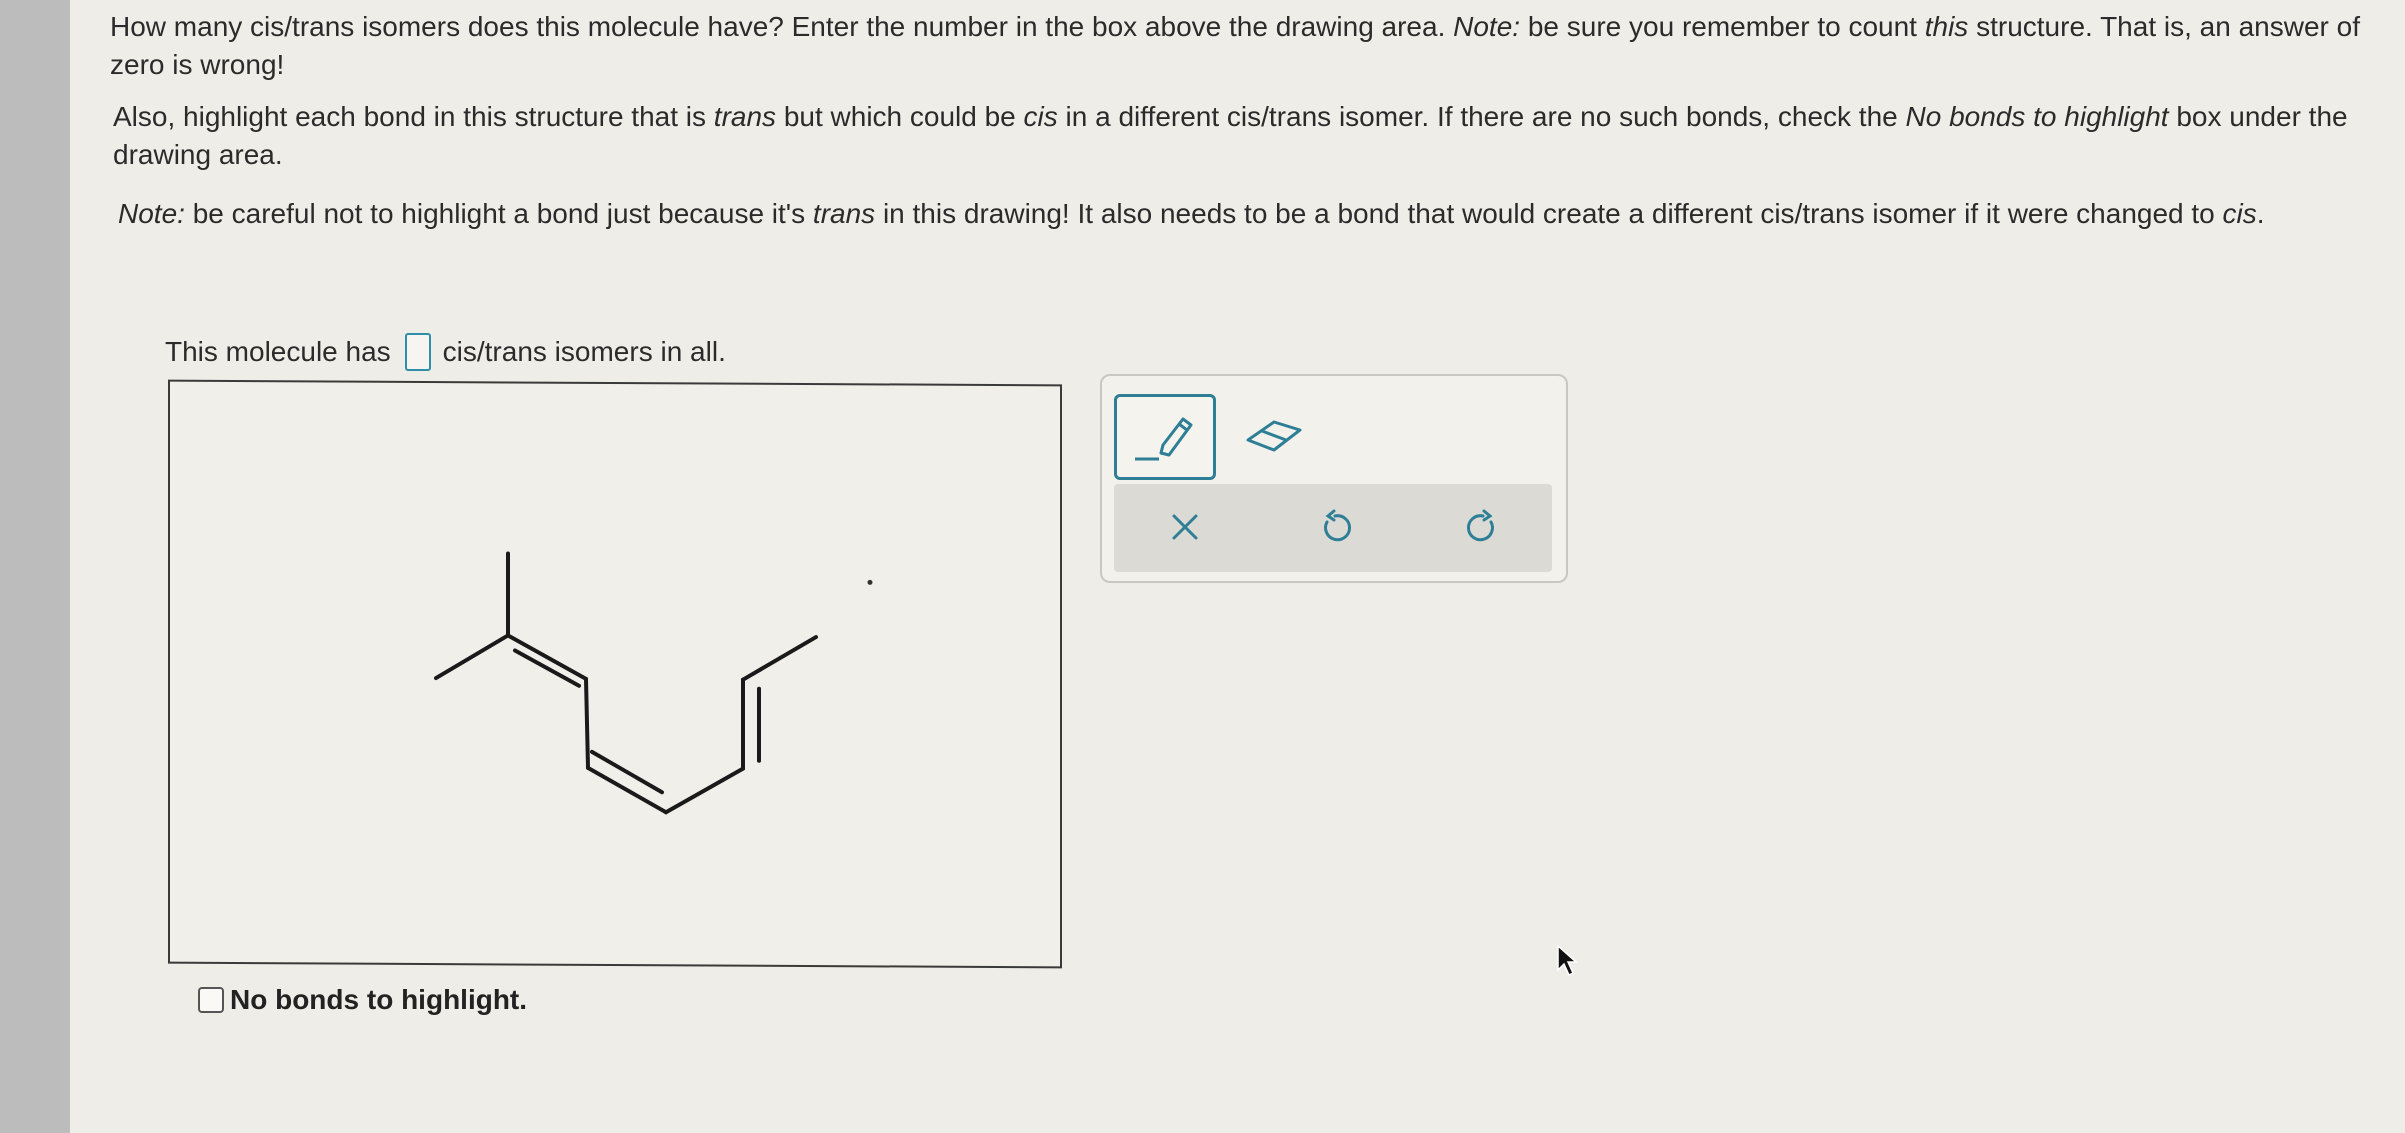  What do you see at coordinates (627, 772) in the screenshot?
I see `bond-double-c4-c5-inner` at bounding box center [627, 772].